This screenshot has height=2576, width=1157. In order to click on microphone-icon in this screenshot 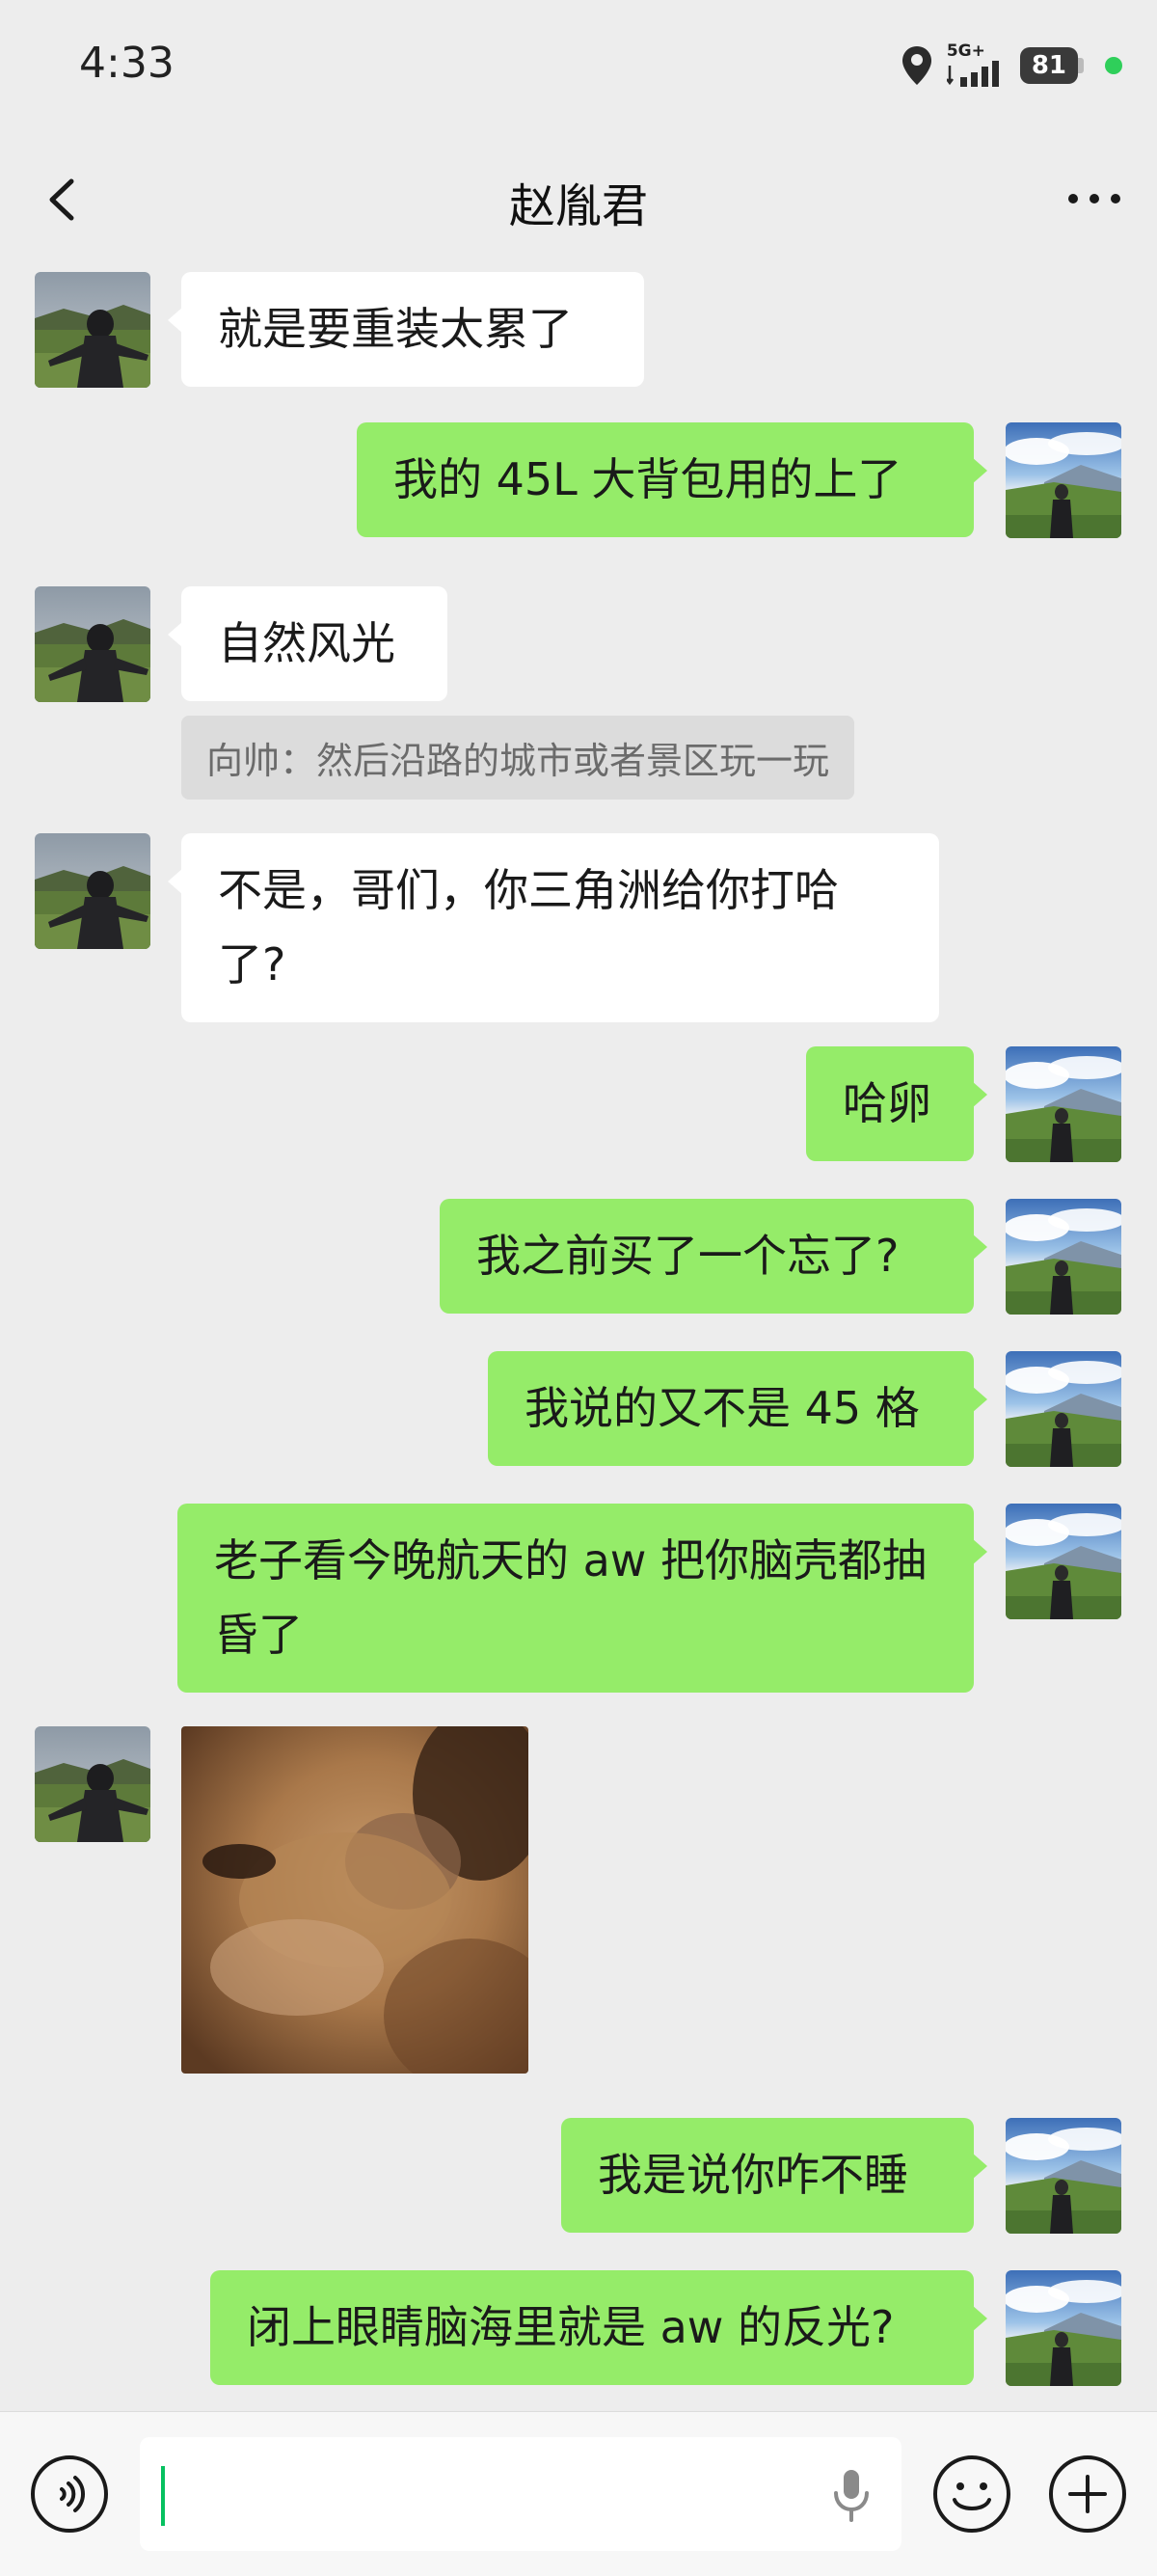, I will do `click(851, 2495)`.